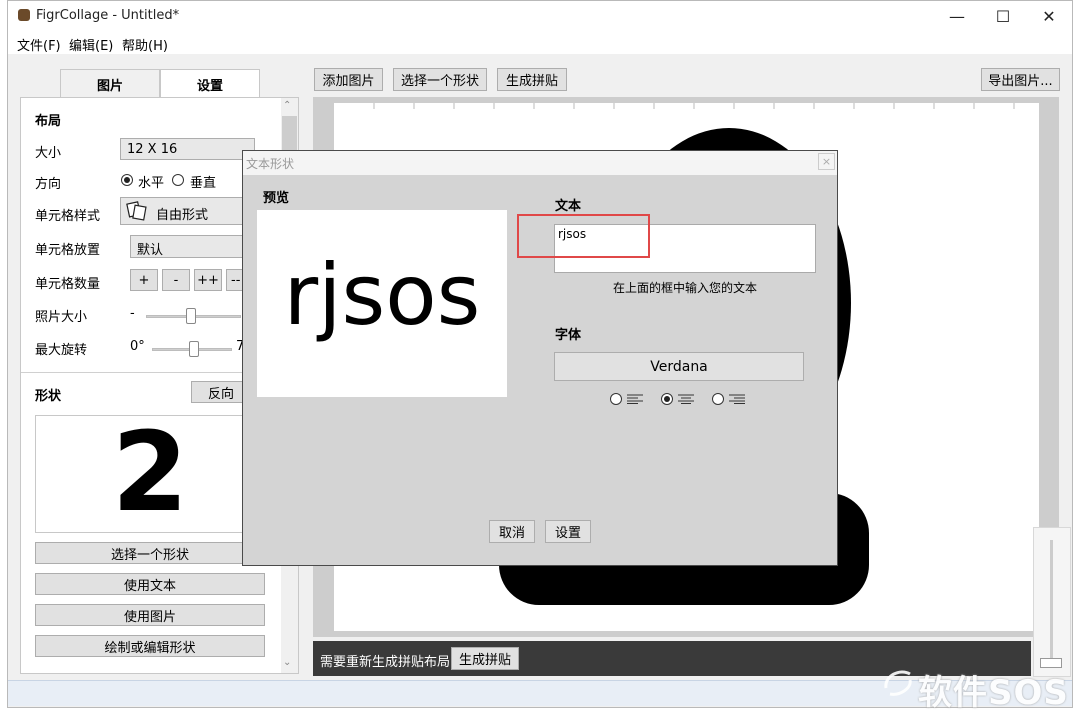 Image resolution: width=1080 pixels, height=715 pixels. What do you see at coordinates (540, 163) in the screenshot?
I see `dialog-title-bar` at bounding box center [540, 163].